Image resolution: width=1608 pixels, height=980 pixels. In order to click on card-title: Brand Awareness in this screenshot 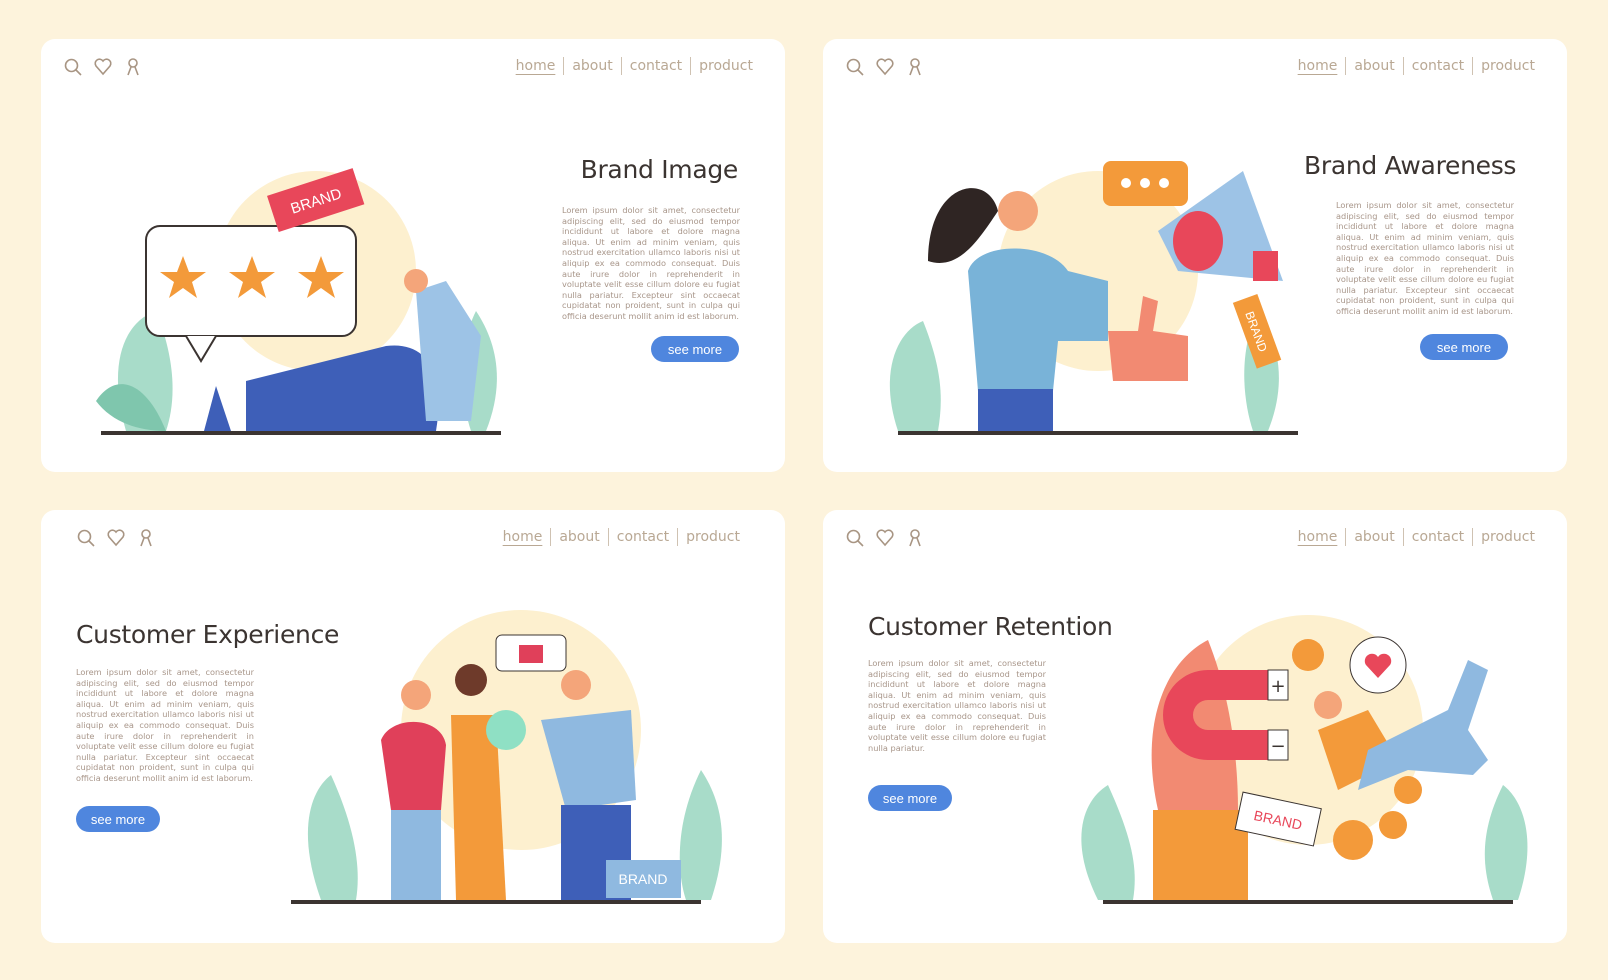, I will do `click(1410, 165)`.